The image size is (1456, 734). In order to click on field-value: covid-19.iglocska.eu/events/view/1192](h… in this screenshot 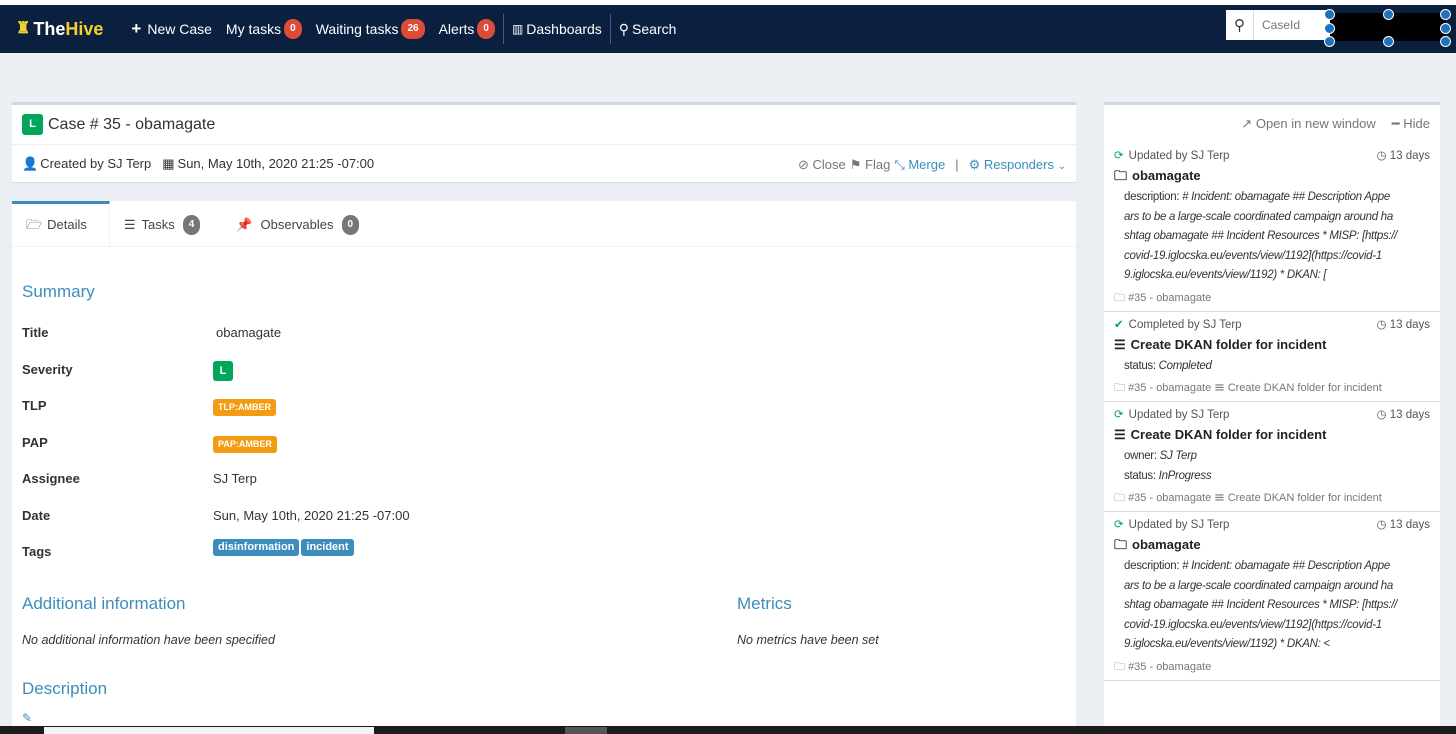, I will do `click(1253, 624)`.